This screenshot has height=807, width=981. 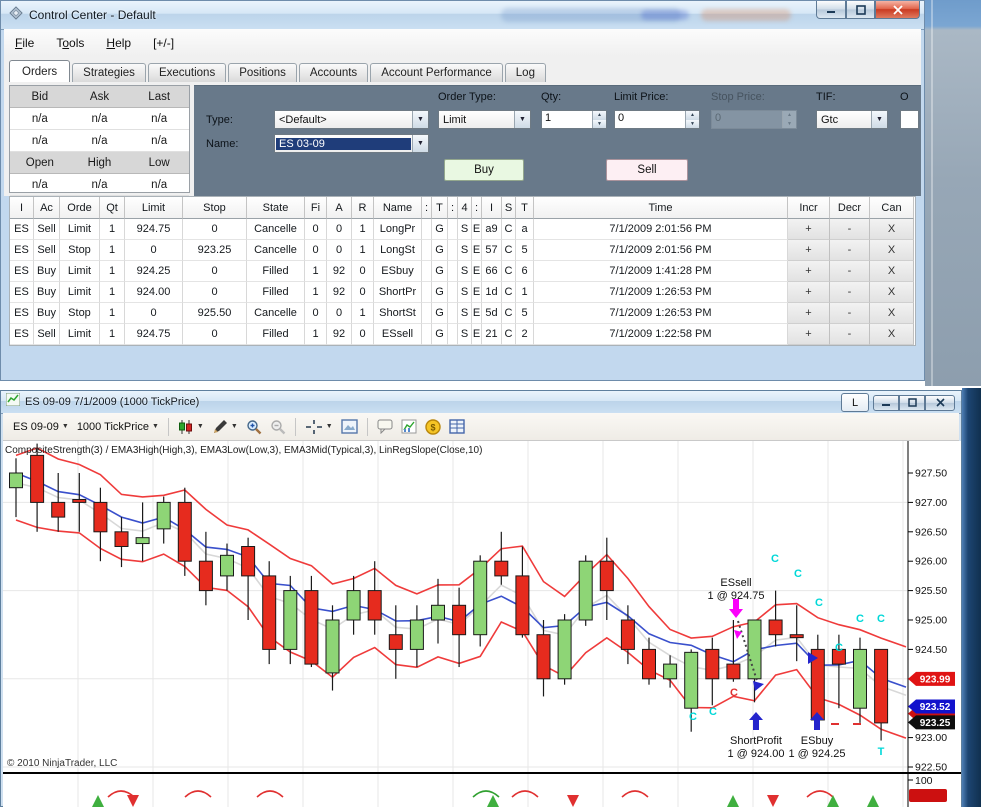 I want to click on instrument-selector: ES 09-09 ▼, so click(x=41, y=427).